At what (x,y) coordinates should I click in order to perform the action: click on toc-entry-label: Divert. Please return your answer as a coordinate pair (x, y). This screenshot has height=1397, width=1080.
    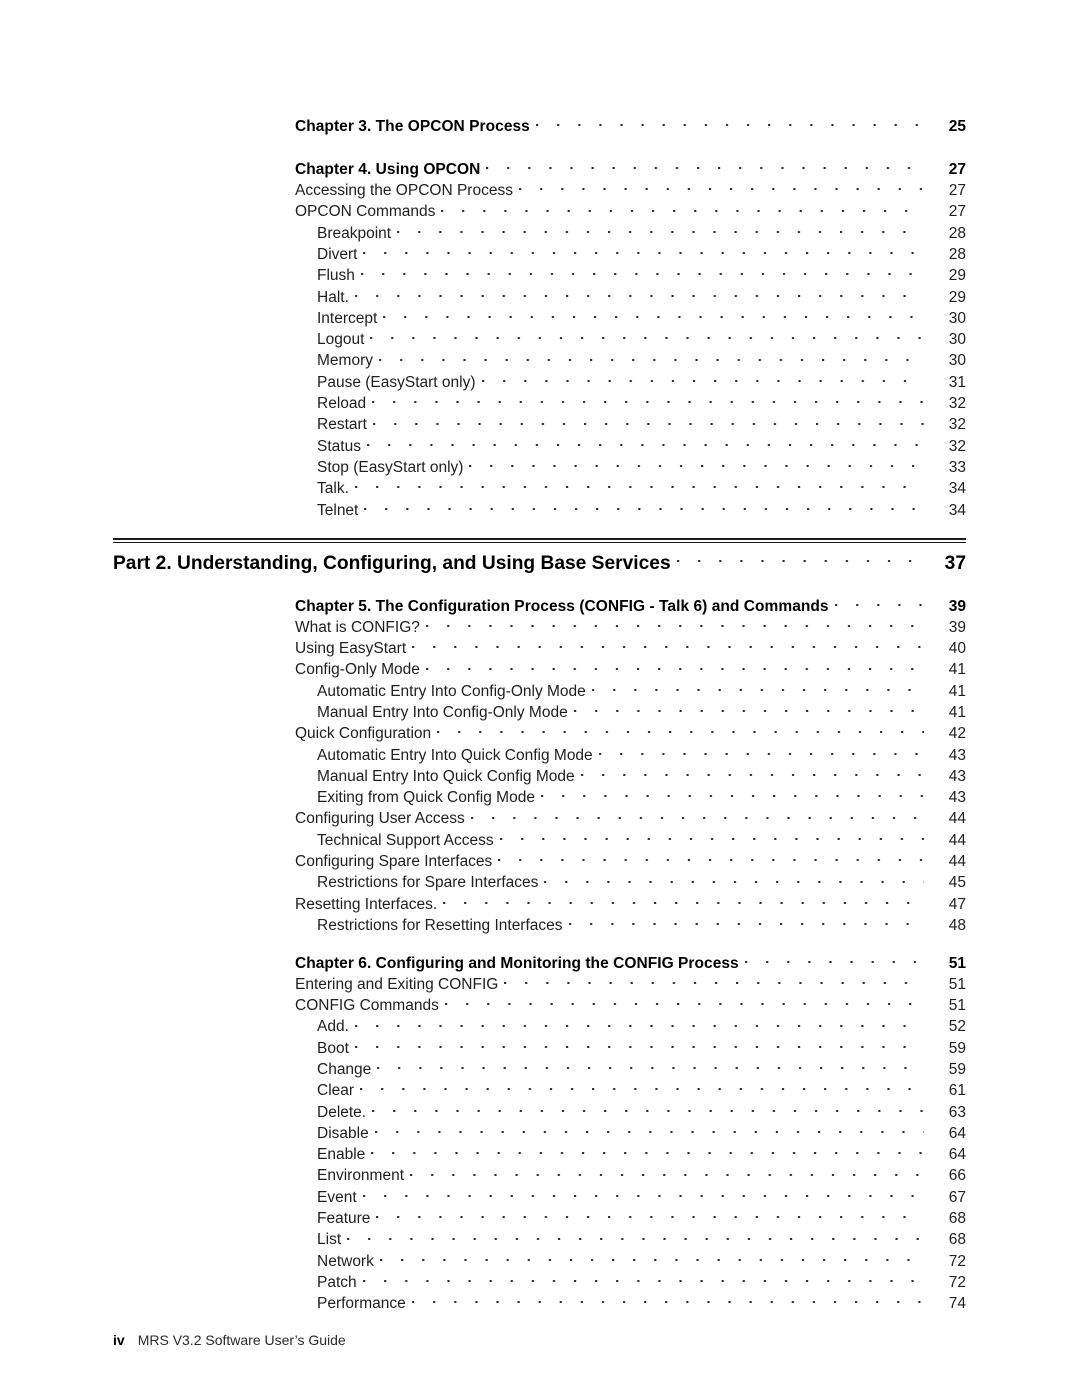
    Looking at the image, I should click on (337, 254).